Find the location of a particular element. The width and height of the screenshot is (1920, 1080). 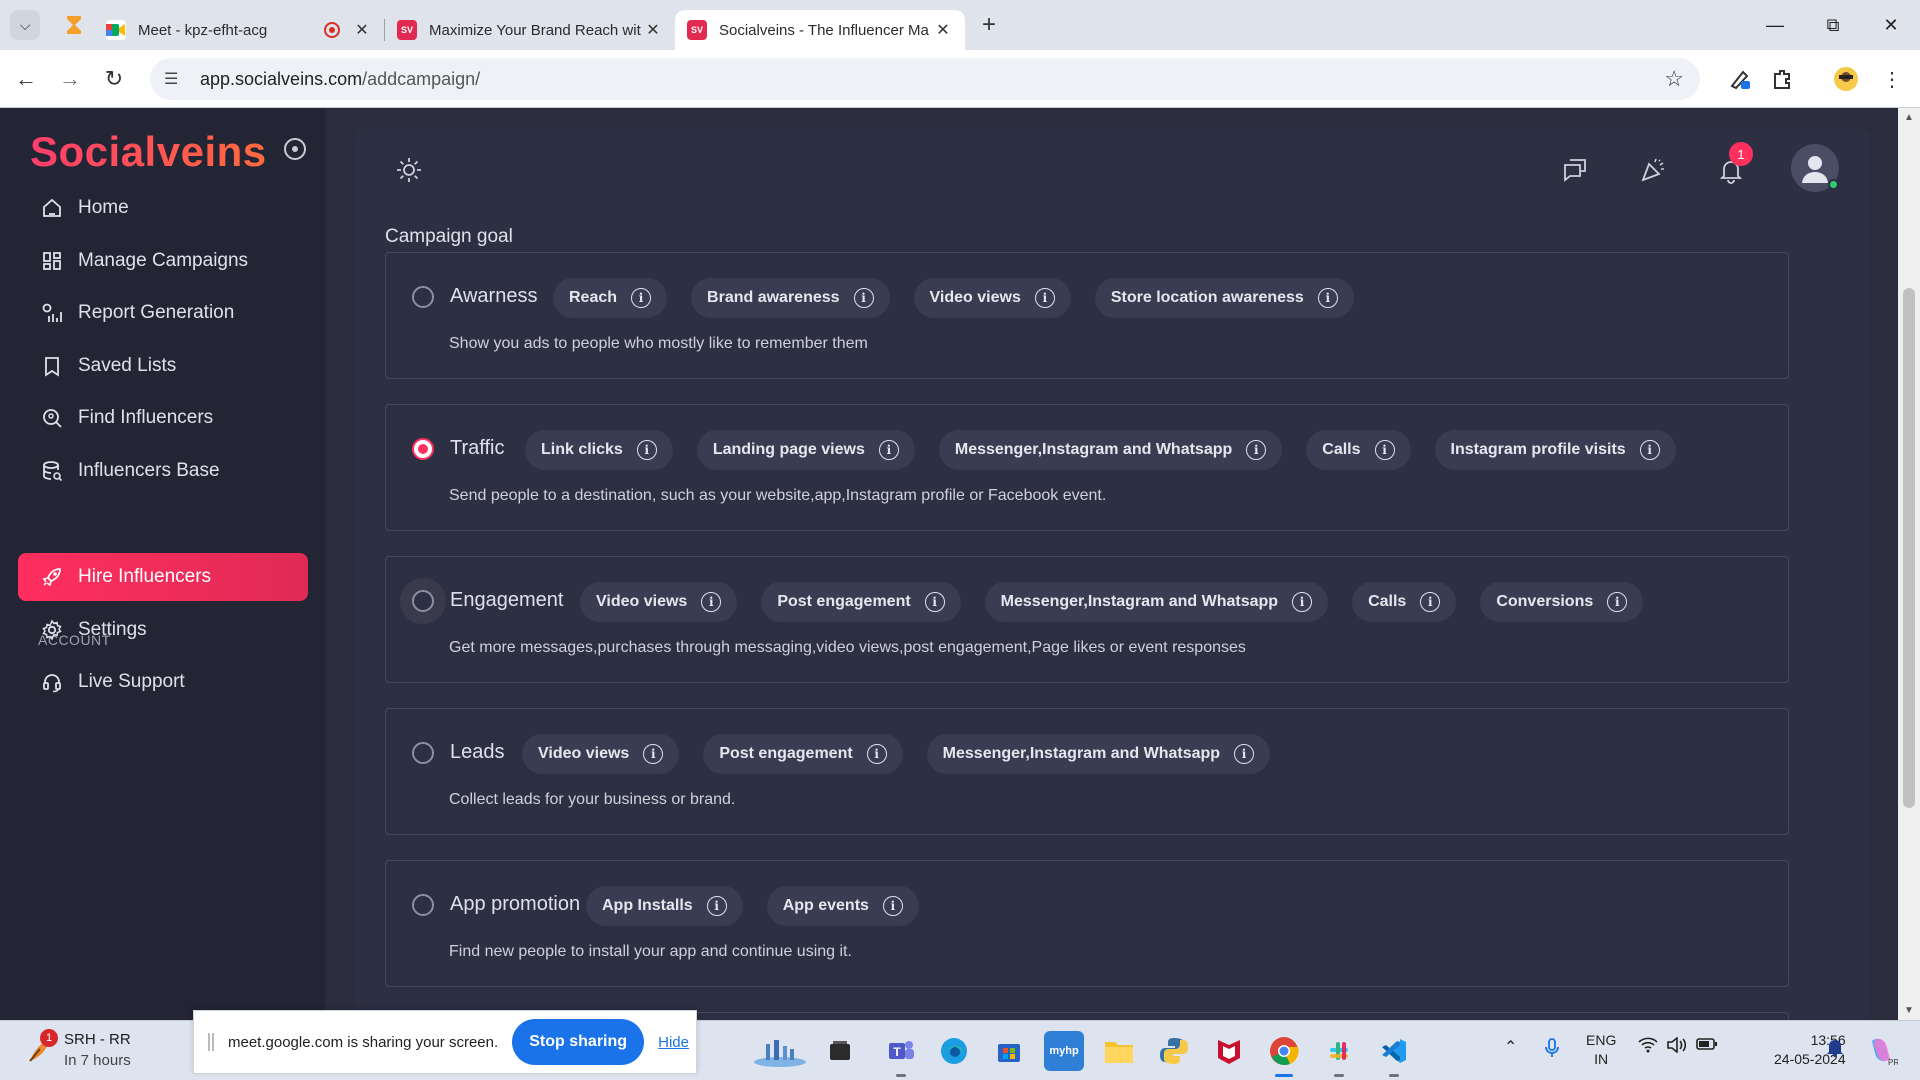

new-tab-button: + is located at coordinates (989, 25).